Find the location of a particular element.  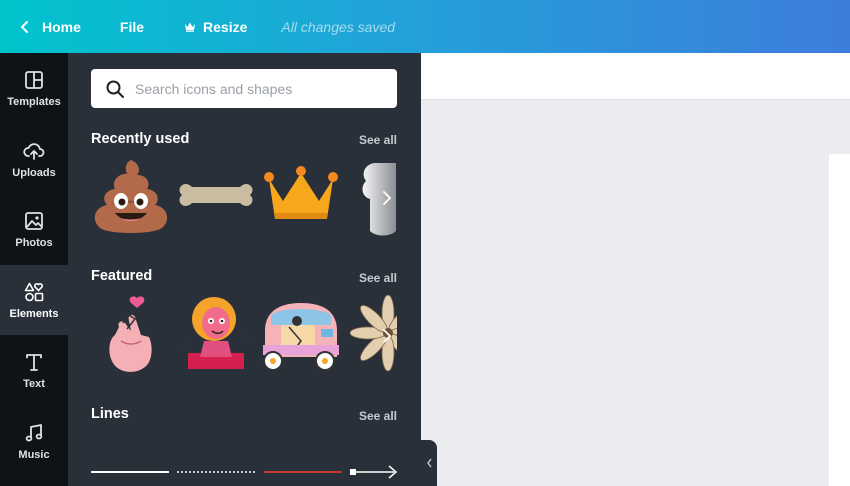

rail-item-photos: Photos is located at coordinates (34, 229).